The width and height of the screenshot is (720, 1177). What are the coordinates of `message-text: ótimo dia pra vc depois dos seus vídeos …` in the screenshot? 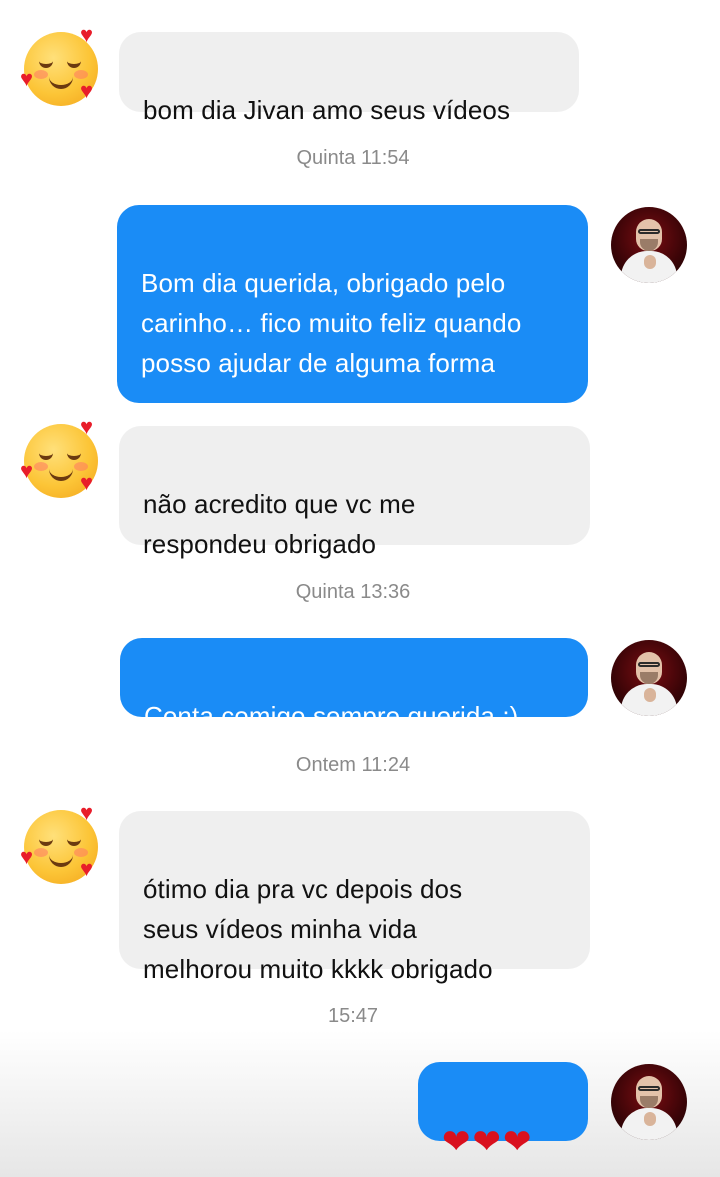 It's located at (318, 929).